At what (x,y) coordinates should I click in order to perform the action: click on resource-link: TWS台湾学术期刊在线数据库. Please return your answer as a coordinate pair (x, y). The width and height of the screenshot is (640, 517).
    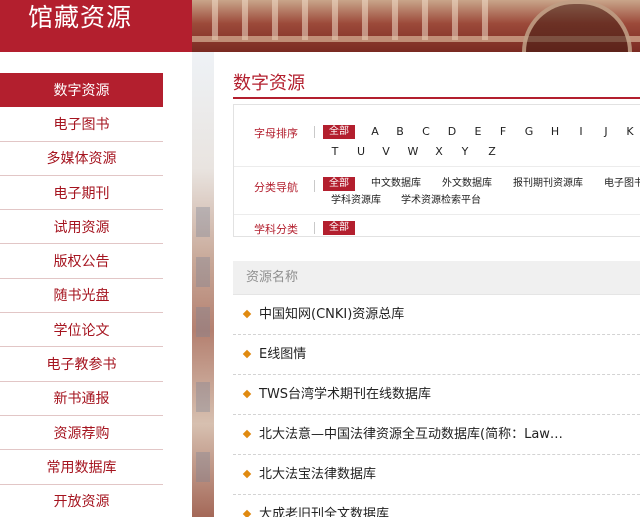
    Looking at the image, I should click on (345, 395).